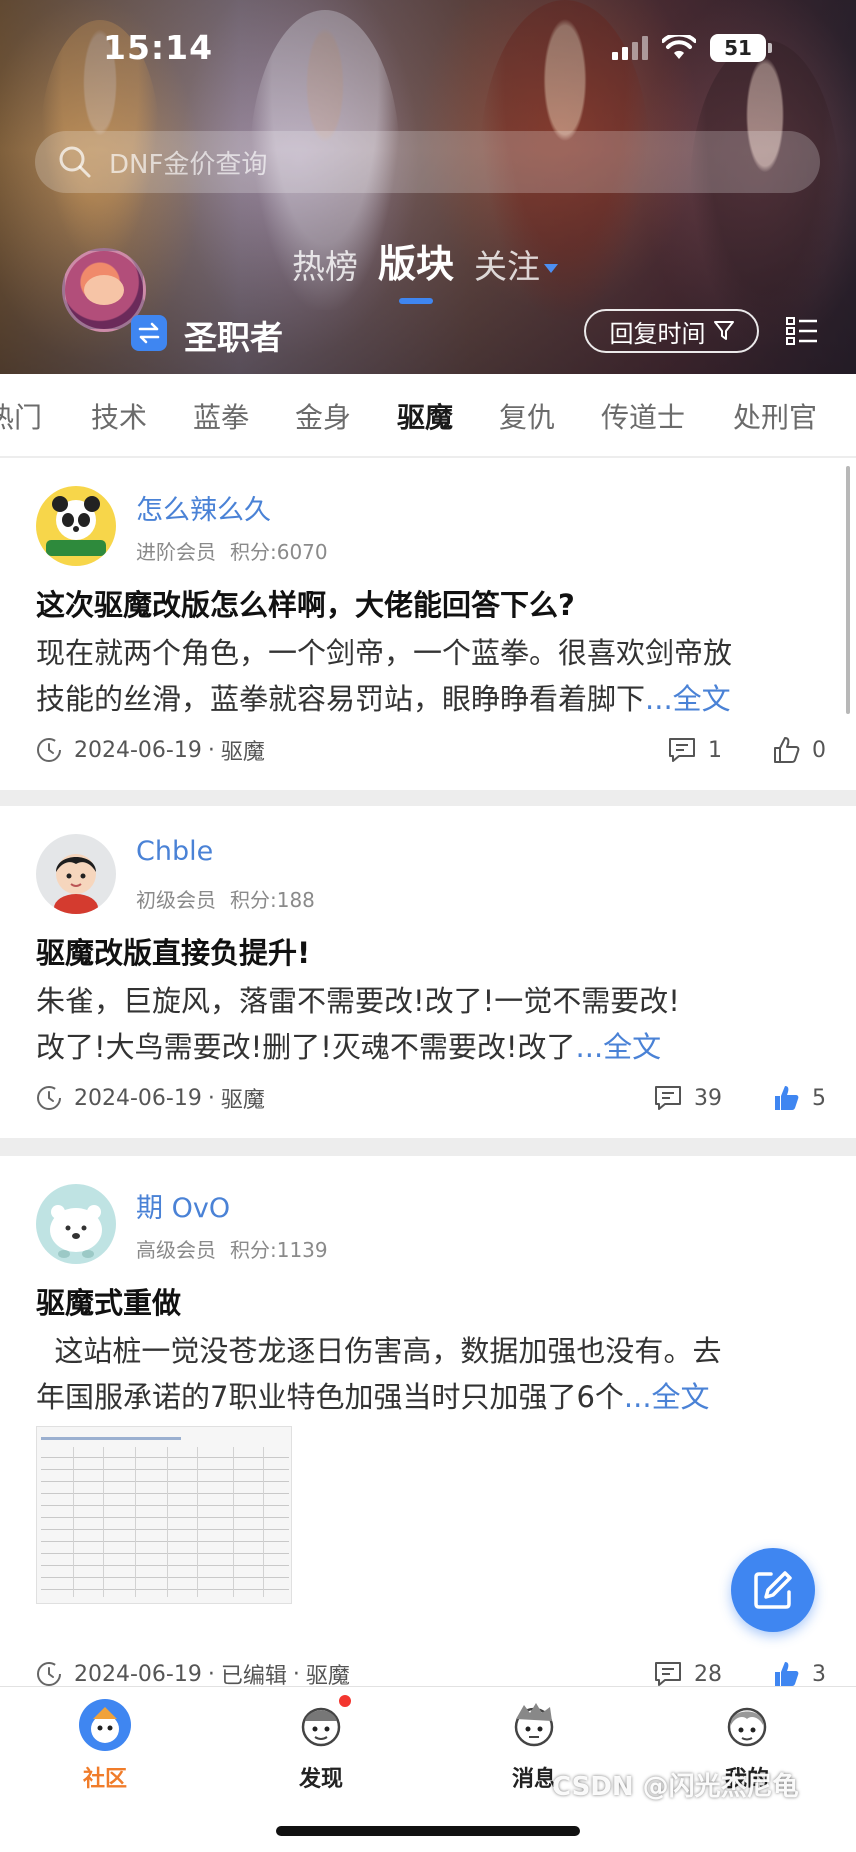 This screenshot has height=1852, width=856. What do you see at coordinates (21, 416) in the screenshot?
I see `category-tab-hot: 热门` at bounding box center [21, 416].